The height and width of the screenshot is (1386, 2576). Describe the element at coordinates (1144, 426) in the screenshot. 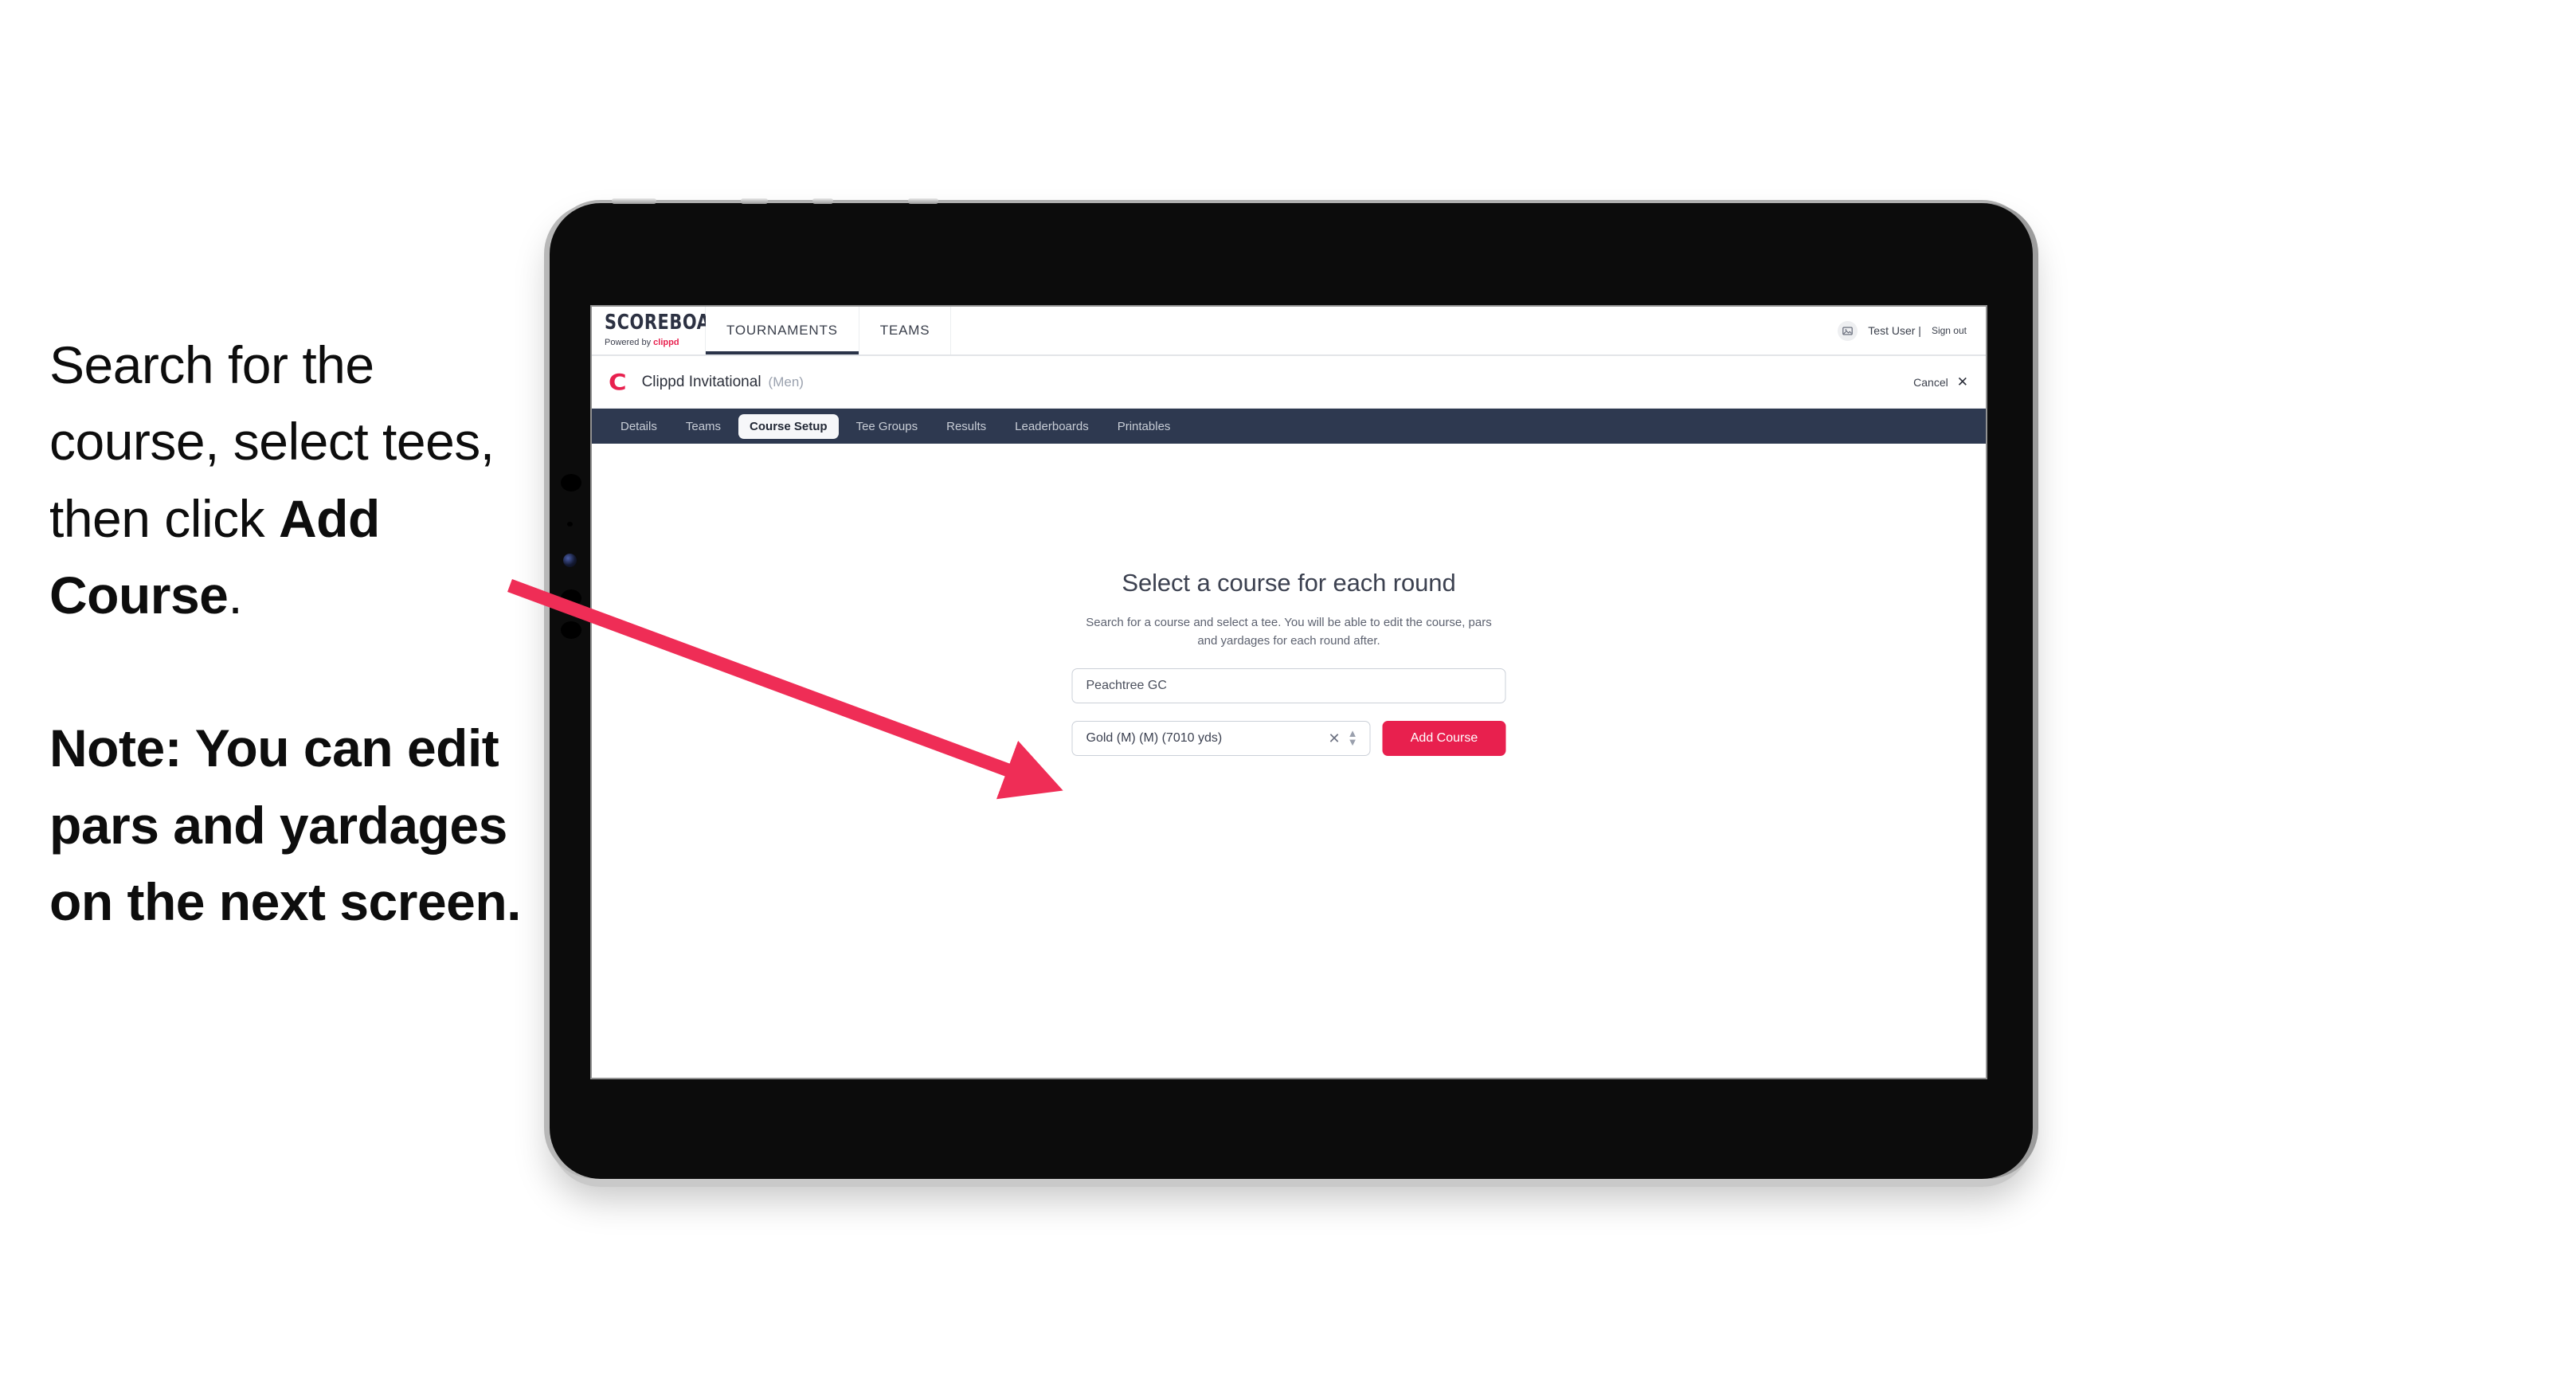

I see `sub-nav-tab-printables: Printables` at that location.